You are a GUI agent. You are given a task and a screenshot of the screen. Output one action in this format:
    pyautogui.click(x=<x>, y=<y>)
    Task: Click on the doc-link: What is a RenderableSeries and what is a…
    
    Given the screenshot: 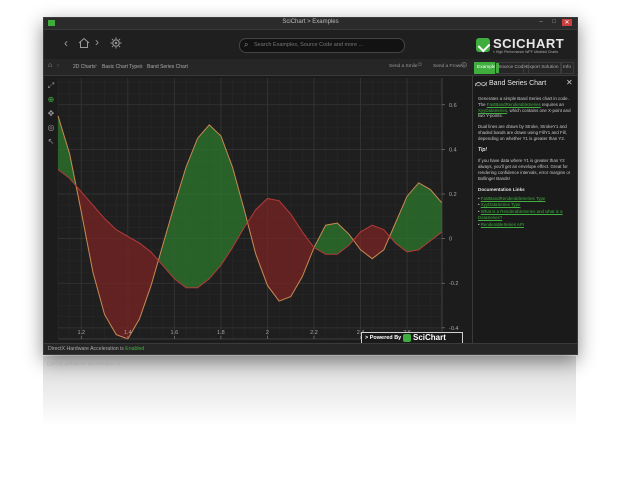 What is the action you would take?
    pyautogui.click(x=520, y=214)
    